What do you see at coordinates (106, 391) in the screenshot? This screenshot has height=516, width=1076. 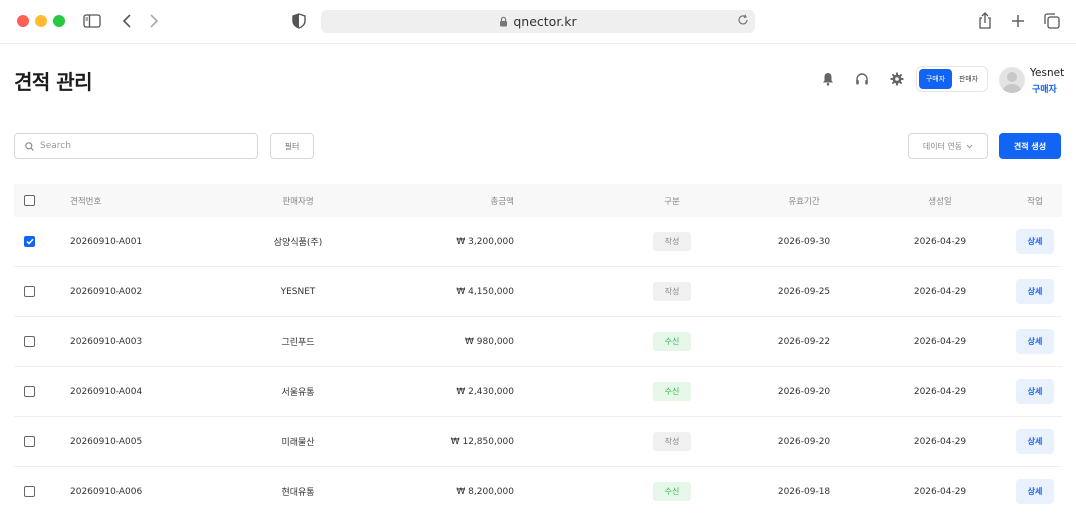 I see `quote-number: 20260910-A004` at bounding box center [106, 391].